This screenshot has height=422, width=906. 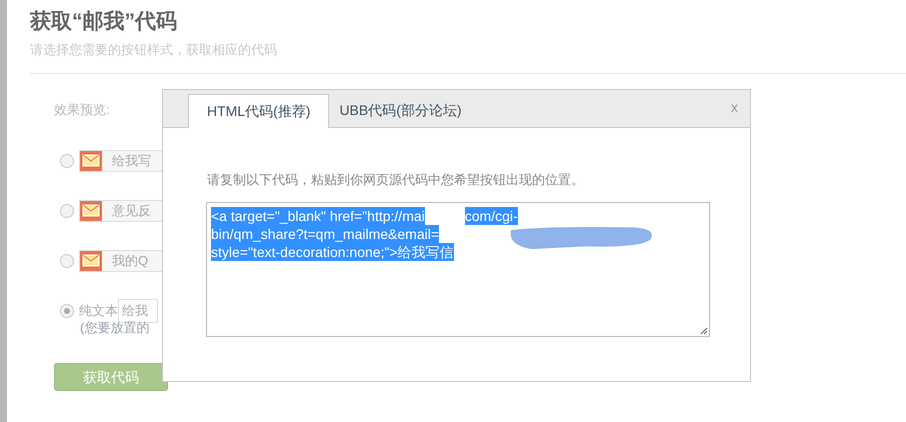 I want to click on code-text: com/cgi-, so click(x=491, y=215).